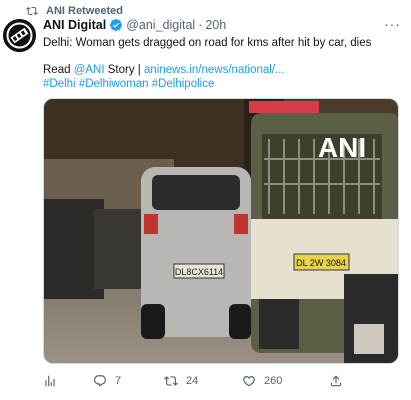 The image size is (411, 400). I want to click on tweet-header: ANI Digital @ani_digital · 20h, so click(134, 25).